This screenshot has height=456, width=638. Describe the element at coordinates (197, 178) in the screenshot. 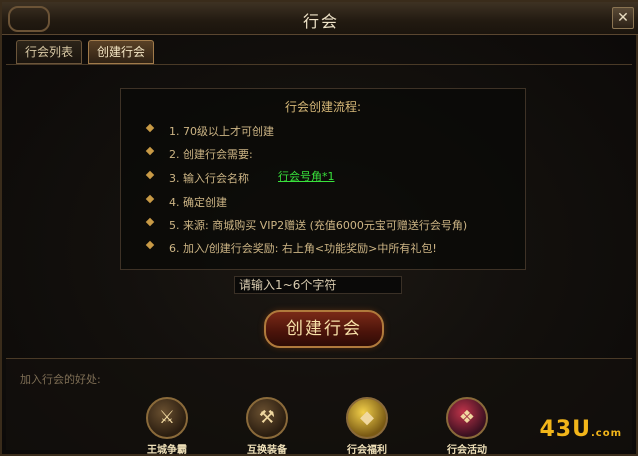

I see `step-3: 3. 输入行会名称` at that location.